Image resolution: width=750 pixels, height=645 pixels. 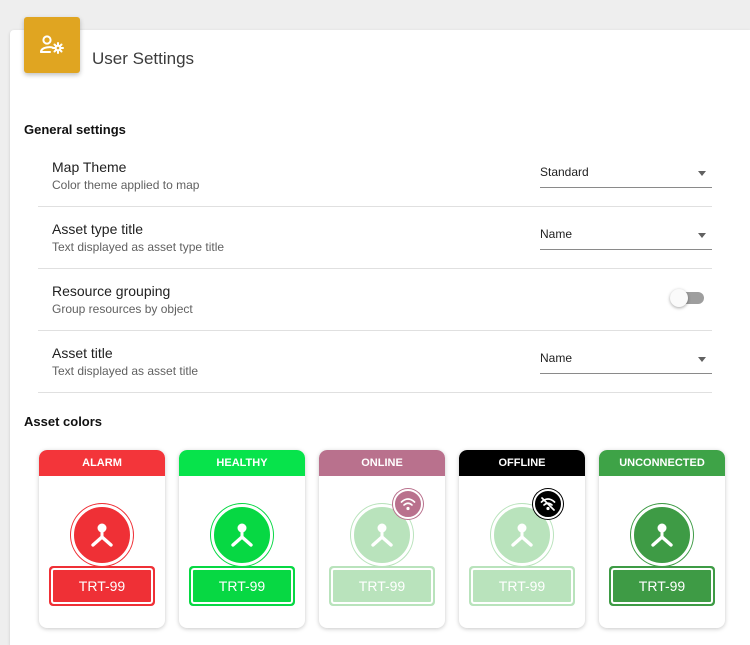 I want to click on setting-description: Text displayed as asset title, so click(x=125, y=371).